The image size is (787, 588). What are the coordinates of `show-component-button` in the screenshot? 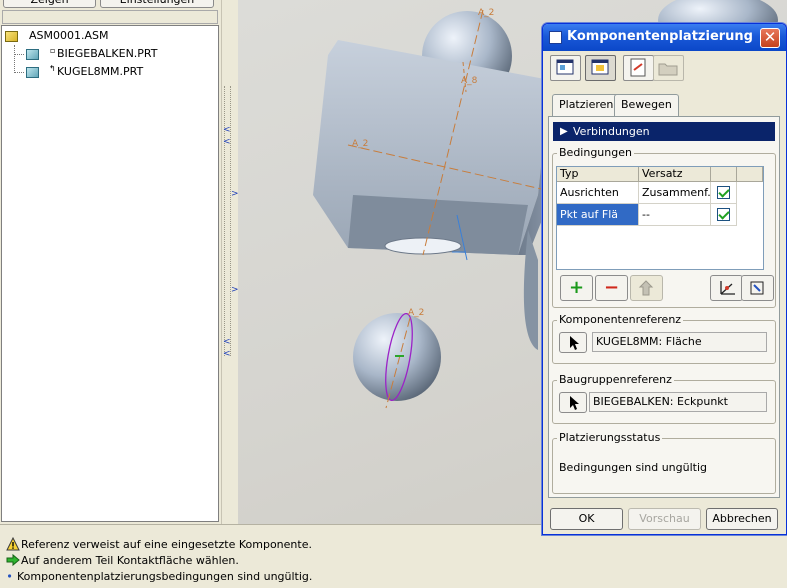 It's located at (638, 68).